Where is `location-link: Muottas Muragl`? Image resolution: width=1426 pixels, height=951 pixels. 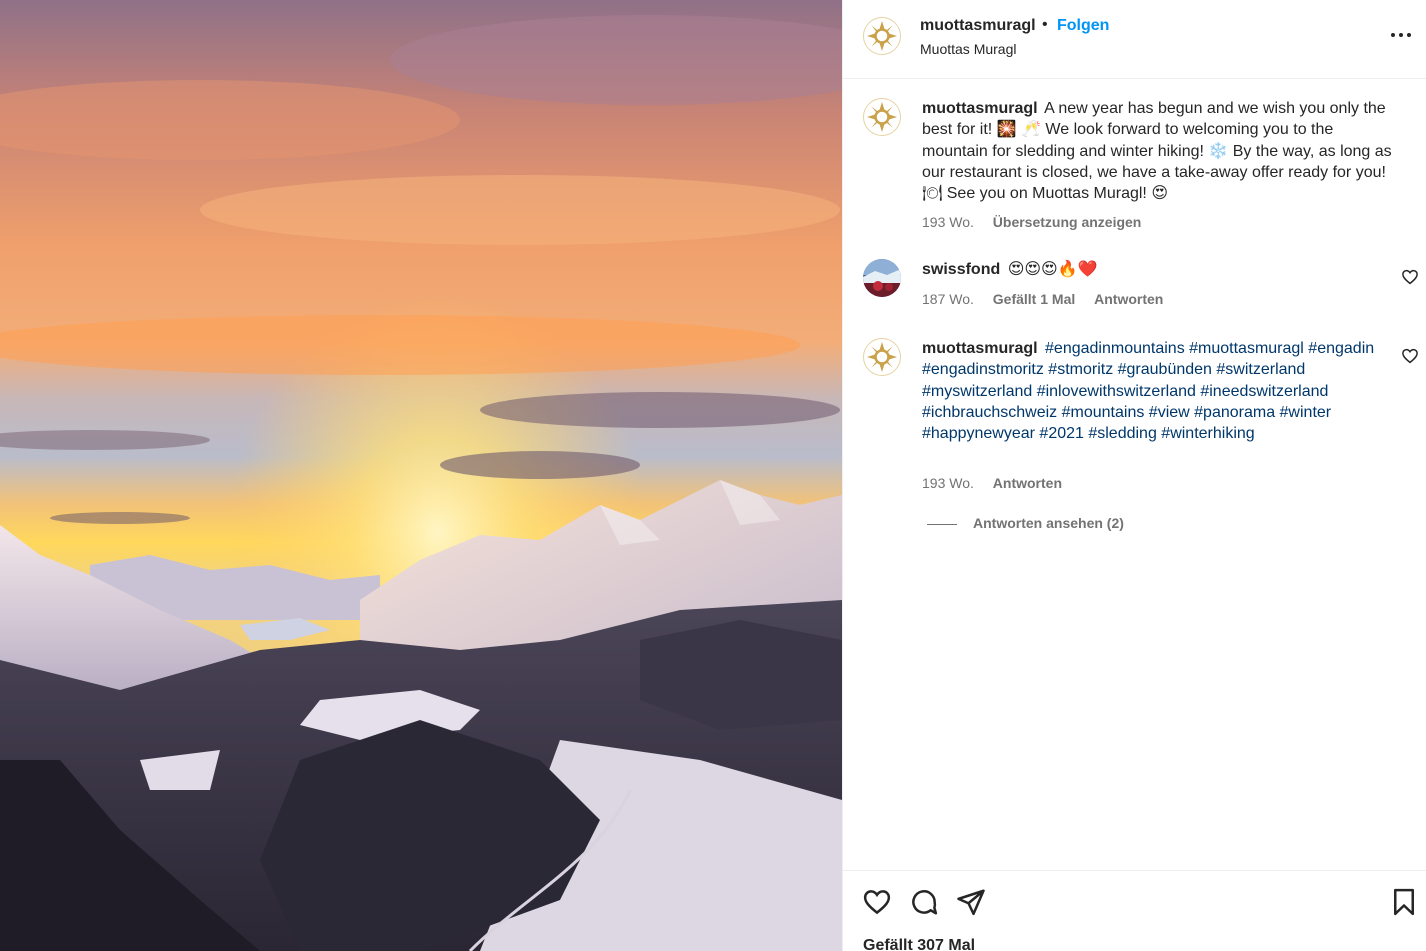 location-link: Muottas Muragl is located at coordinates (968, 49).